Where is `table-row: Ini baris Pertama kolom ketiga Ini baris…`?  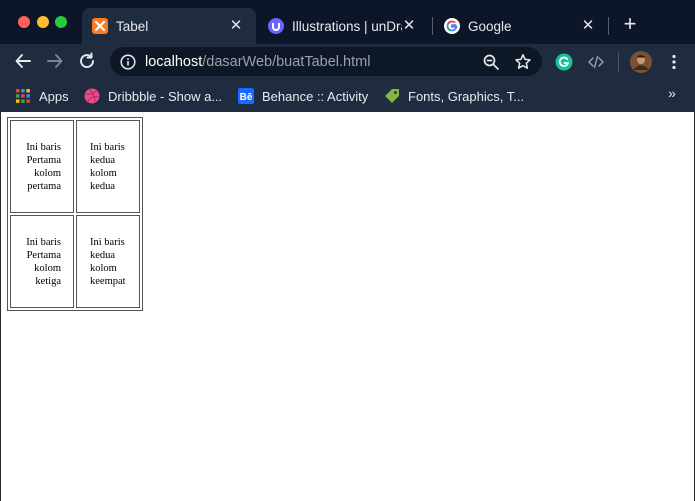 table-row: Ini baris Pertama kolom ketiga Ini baris… is located at coordinates (75, 261).